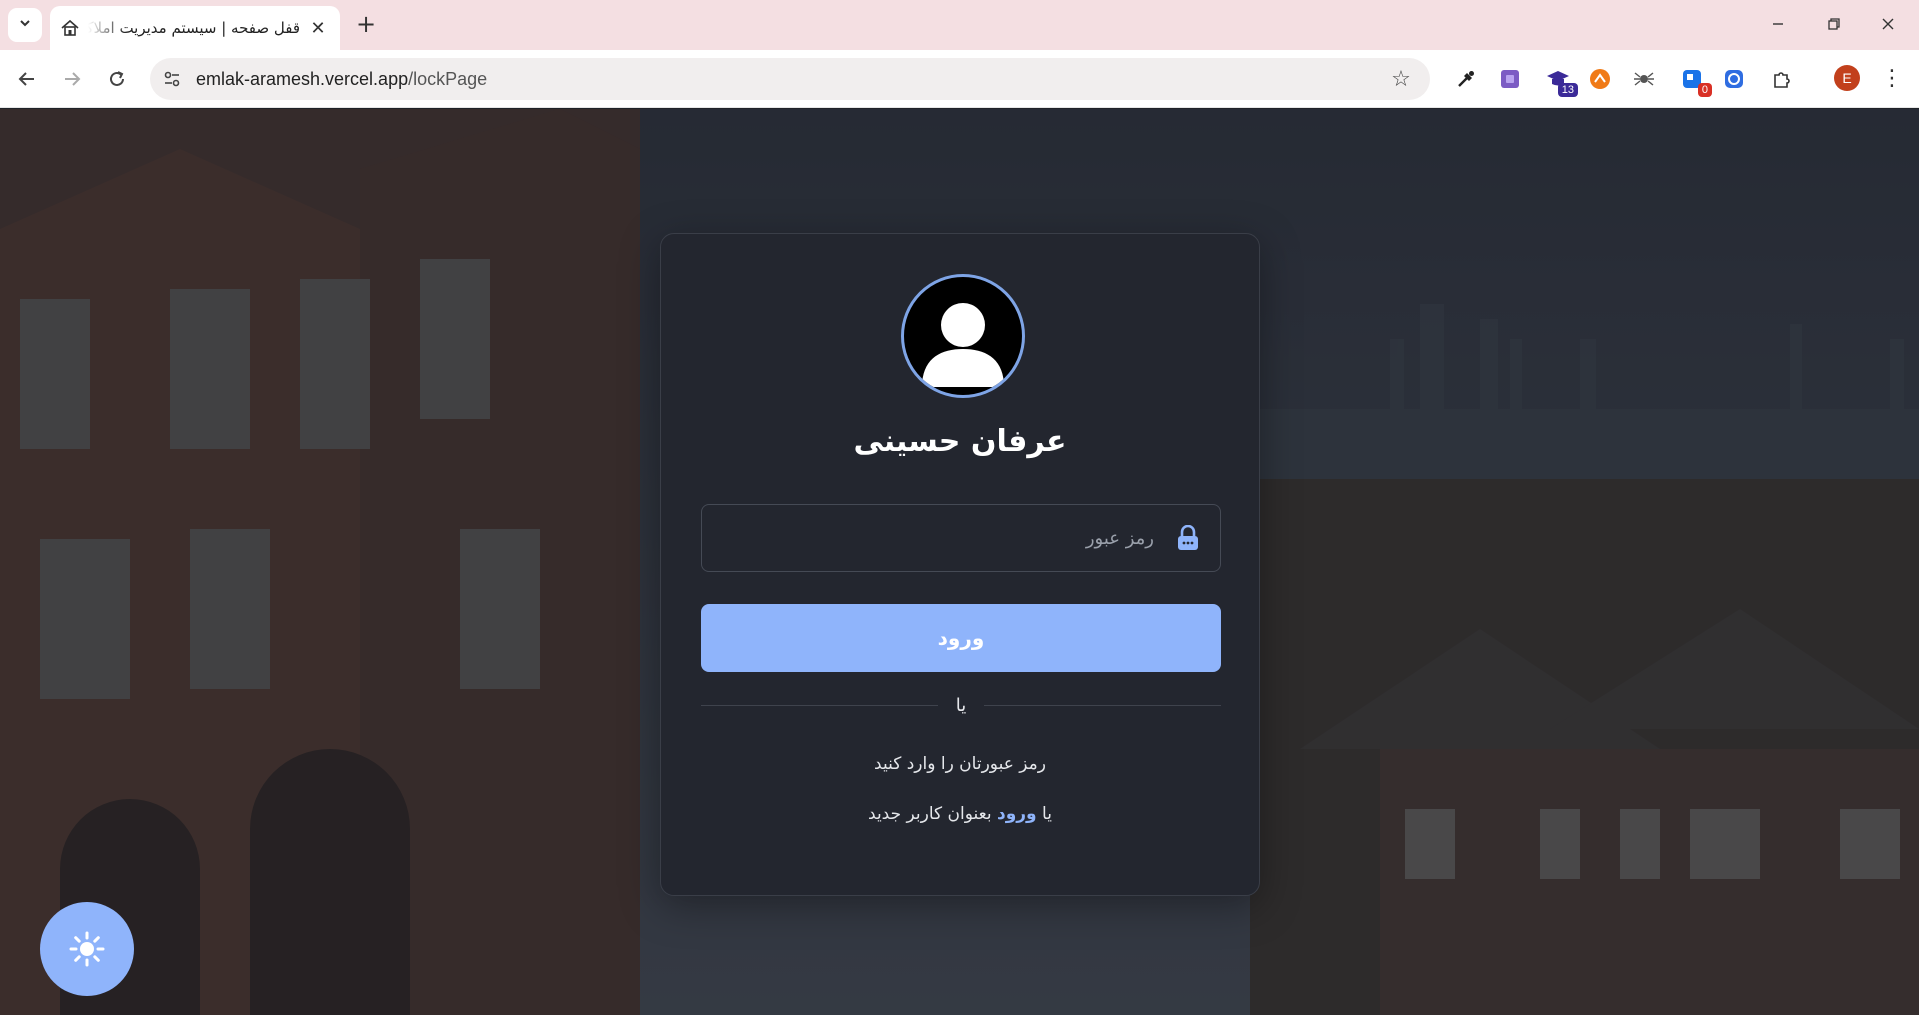 This screenshot has width=1919, height=1015. Describe the element at coordinates (1847, 78) in the screenshot. I see `profile-avatar: E` at that location.